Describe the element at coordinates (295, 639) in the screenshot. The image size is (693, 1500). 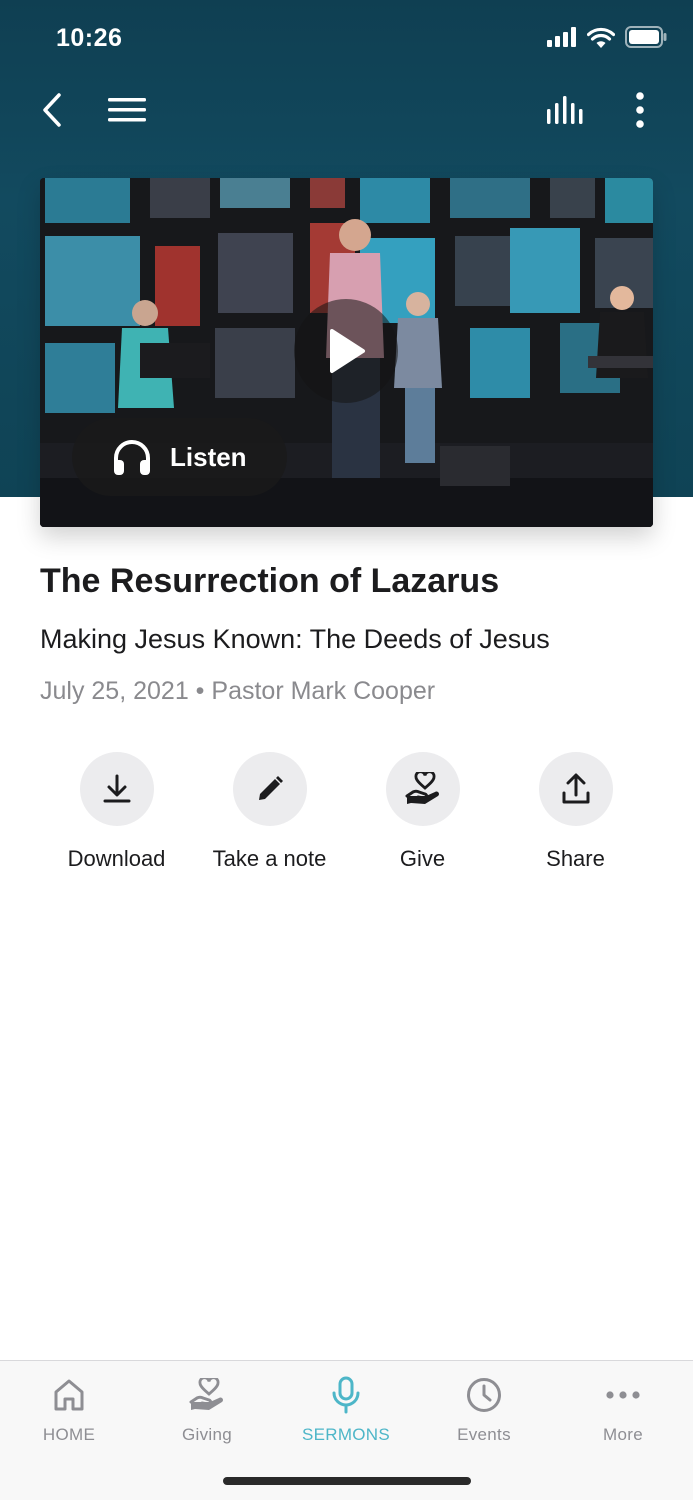
I see `sermon-series: Making Jesus Known: The Deeds of Jesus` at that location.